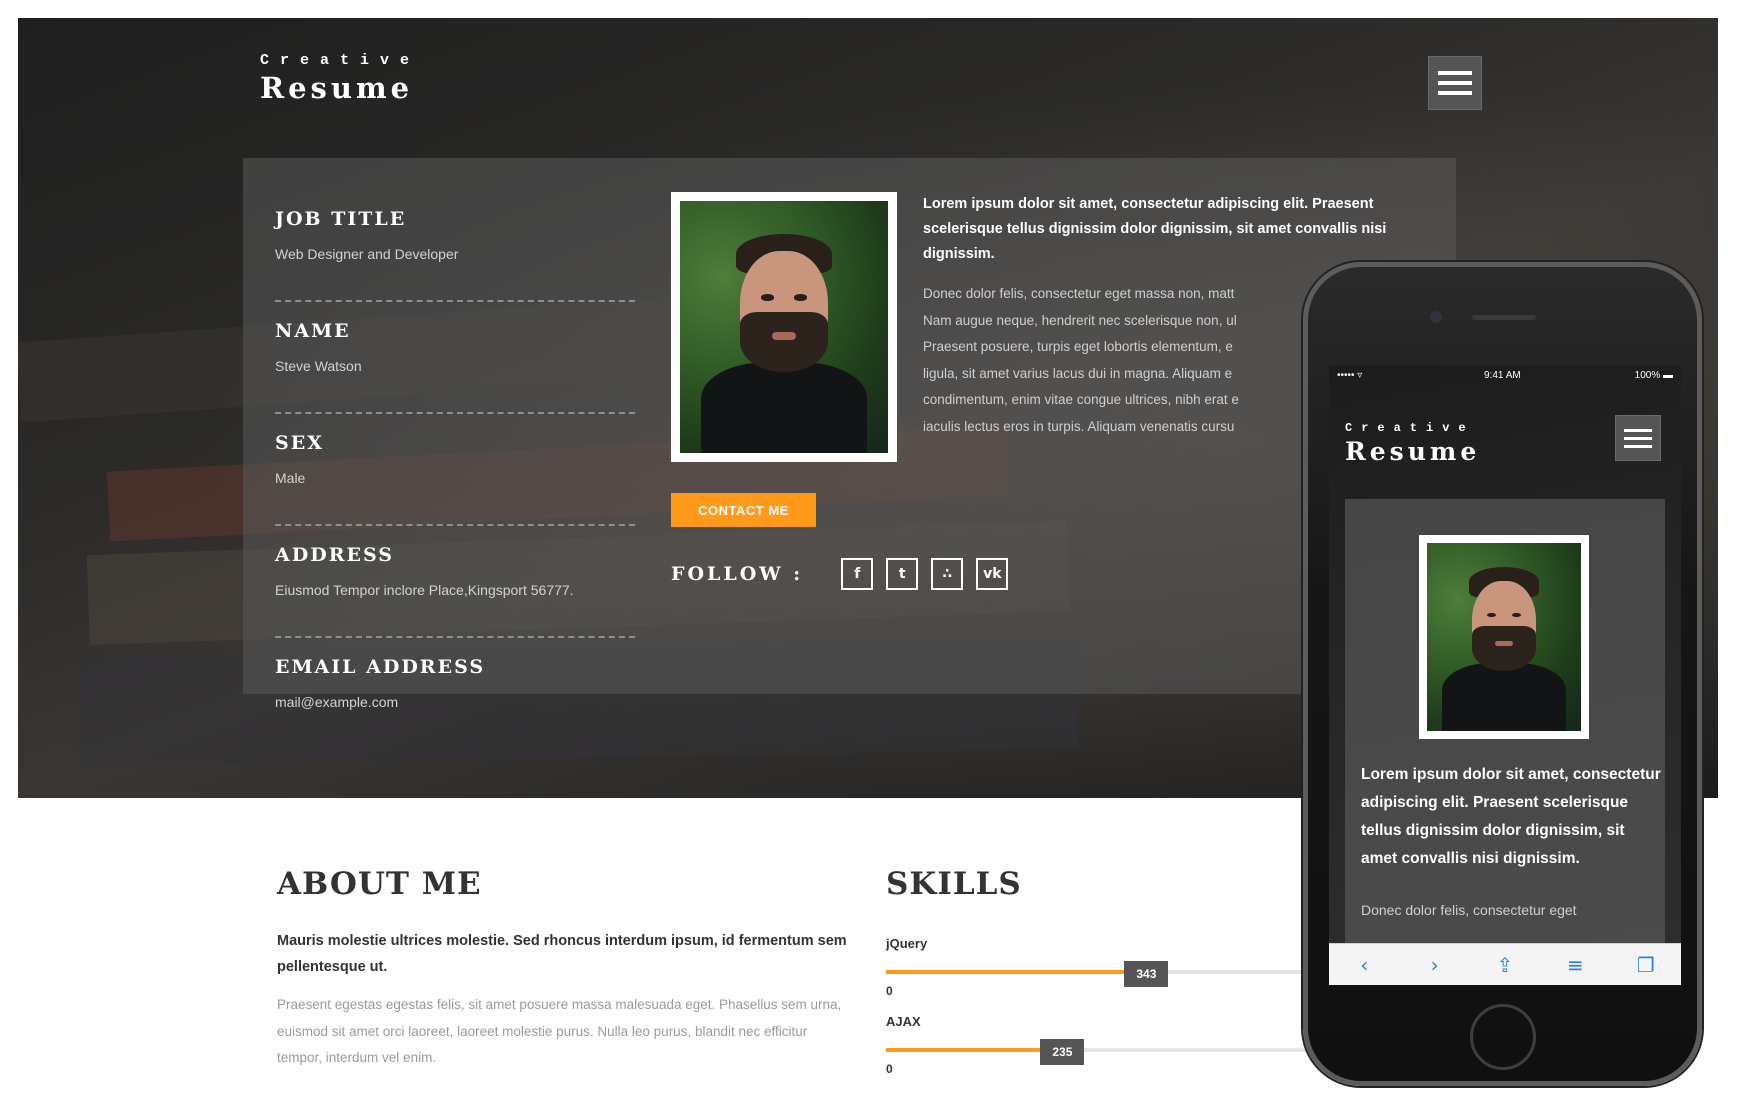  I want to click on browser-toolbar: ‹ › ⇪ ≡ ❐, so click(1505, 964).